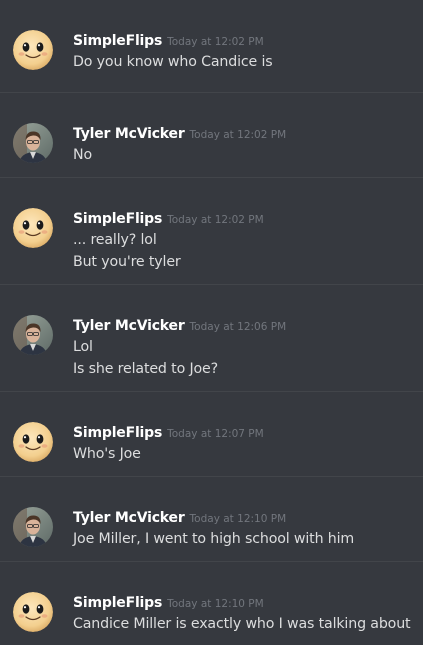 The height and width of the screenshot is (645, 423). What do you see at coordinates (83, 347) in the screenshot?
I see `message-text: Lol` at bounding box center [83, 347].